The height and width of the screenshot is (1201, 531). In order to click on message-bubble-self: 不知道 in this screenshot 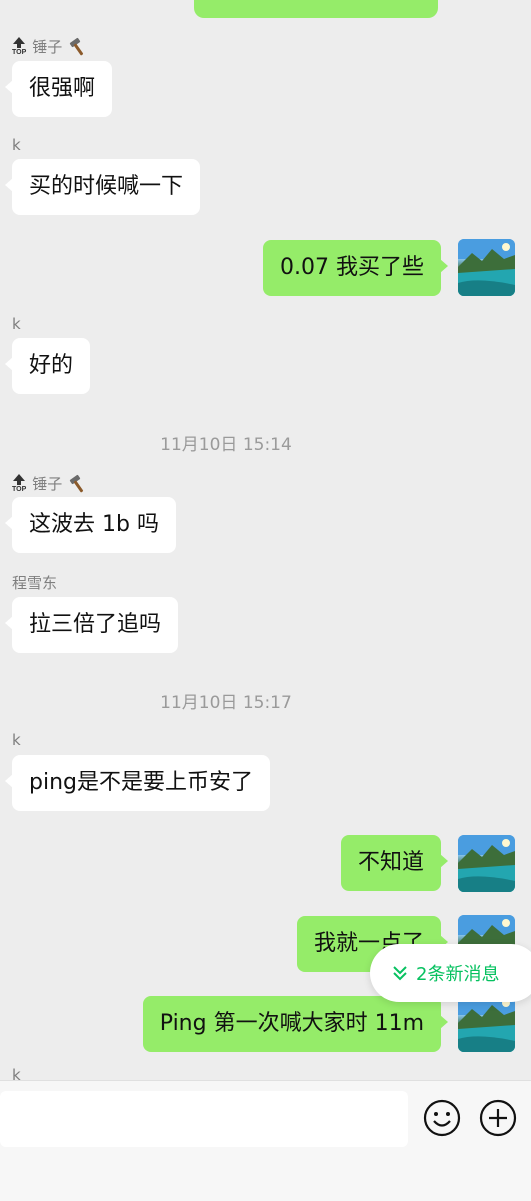, I will do `click(394, 863)`.